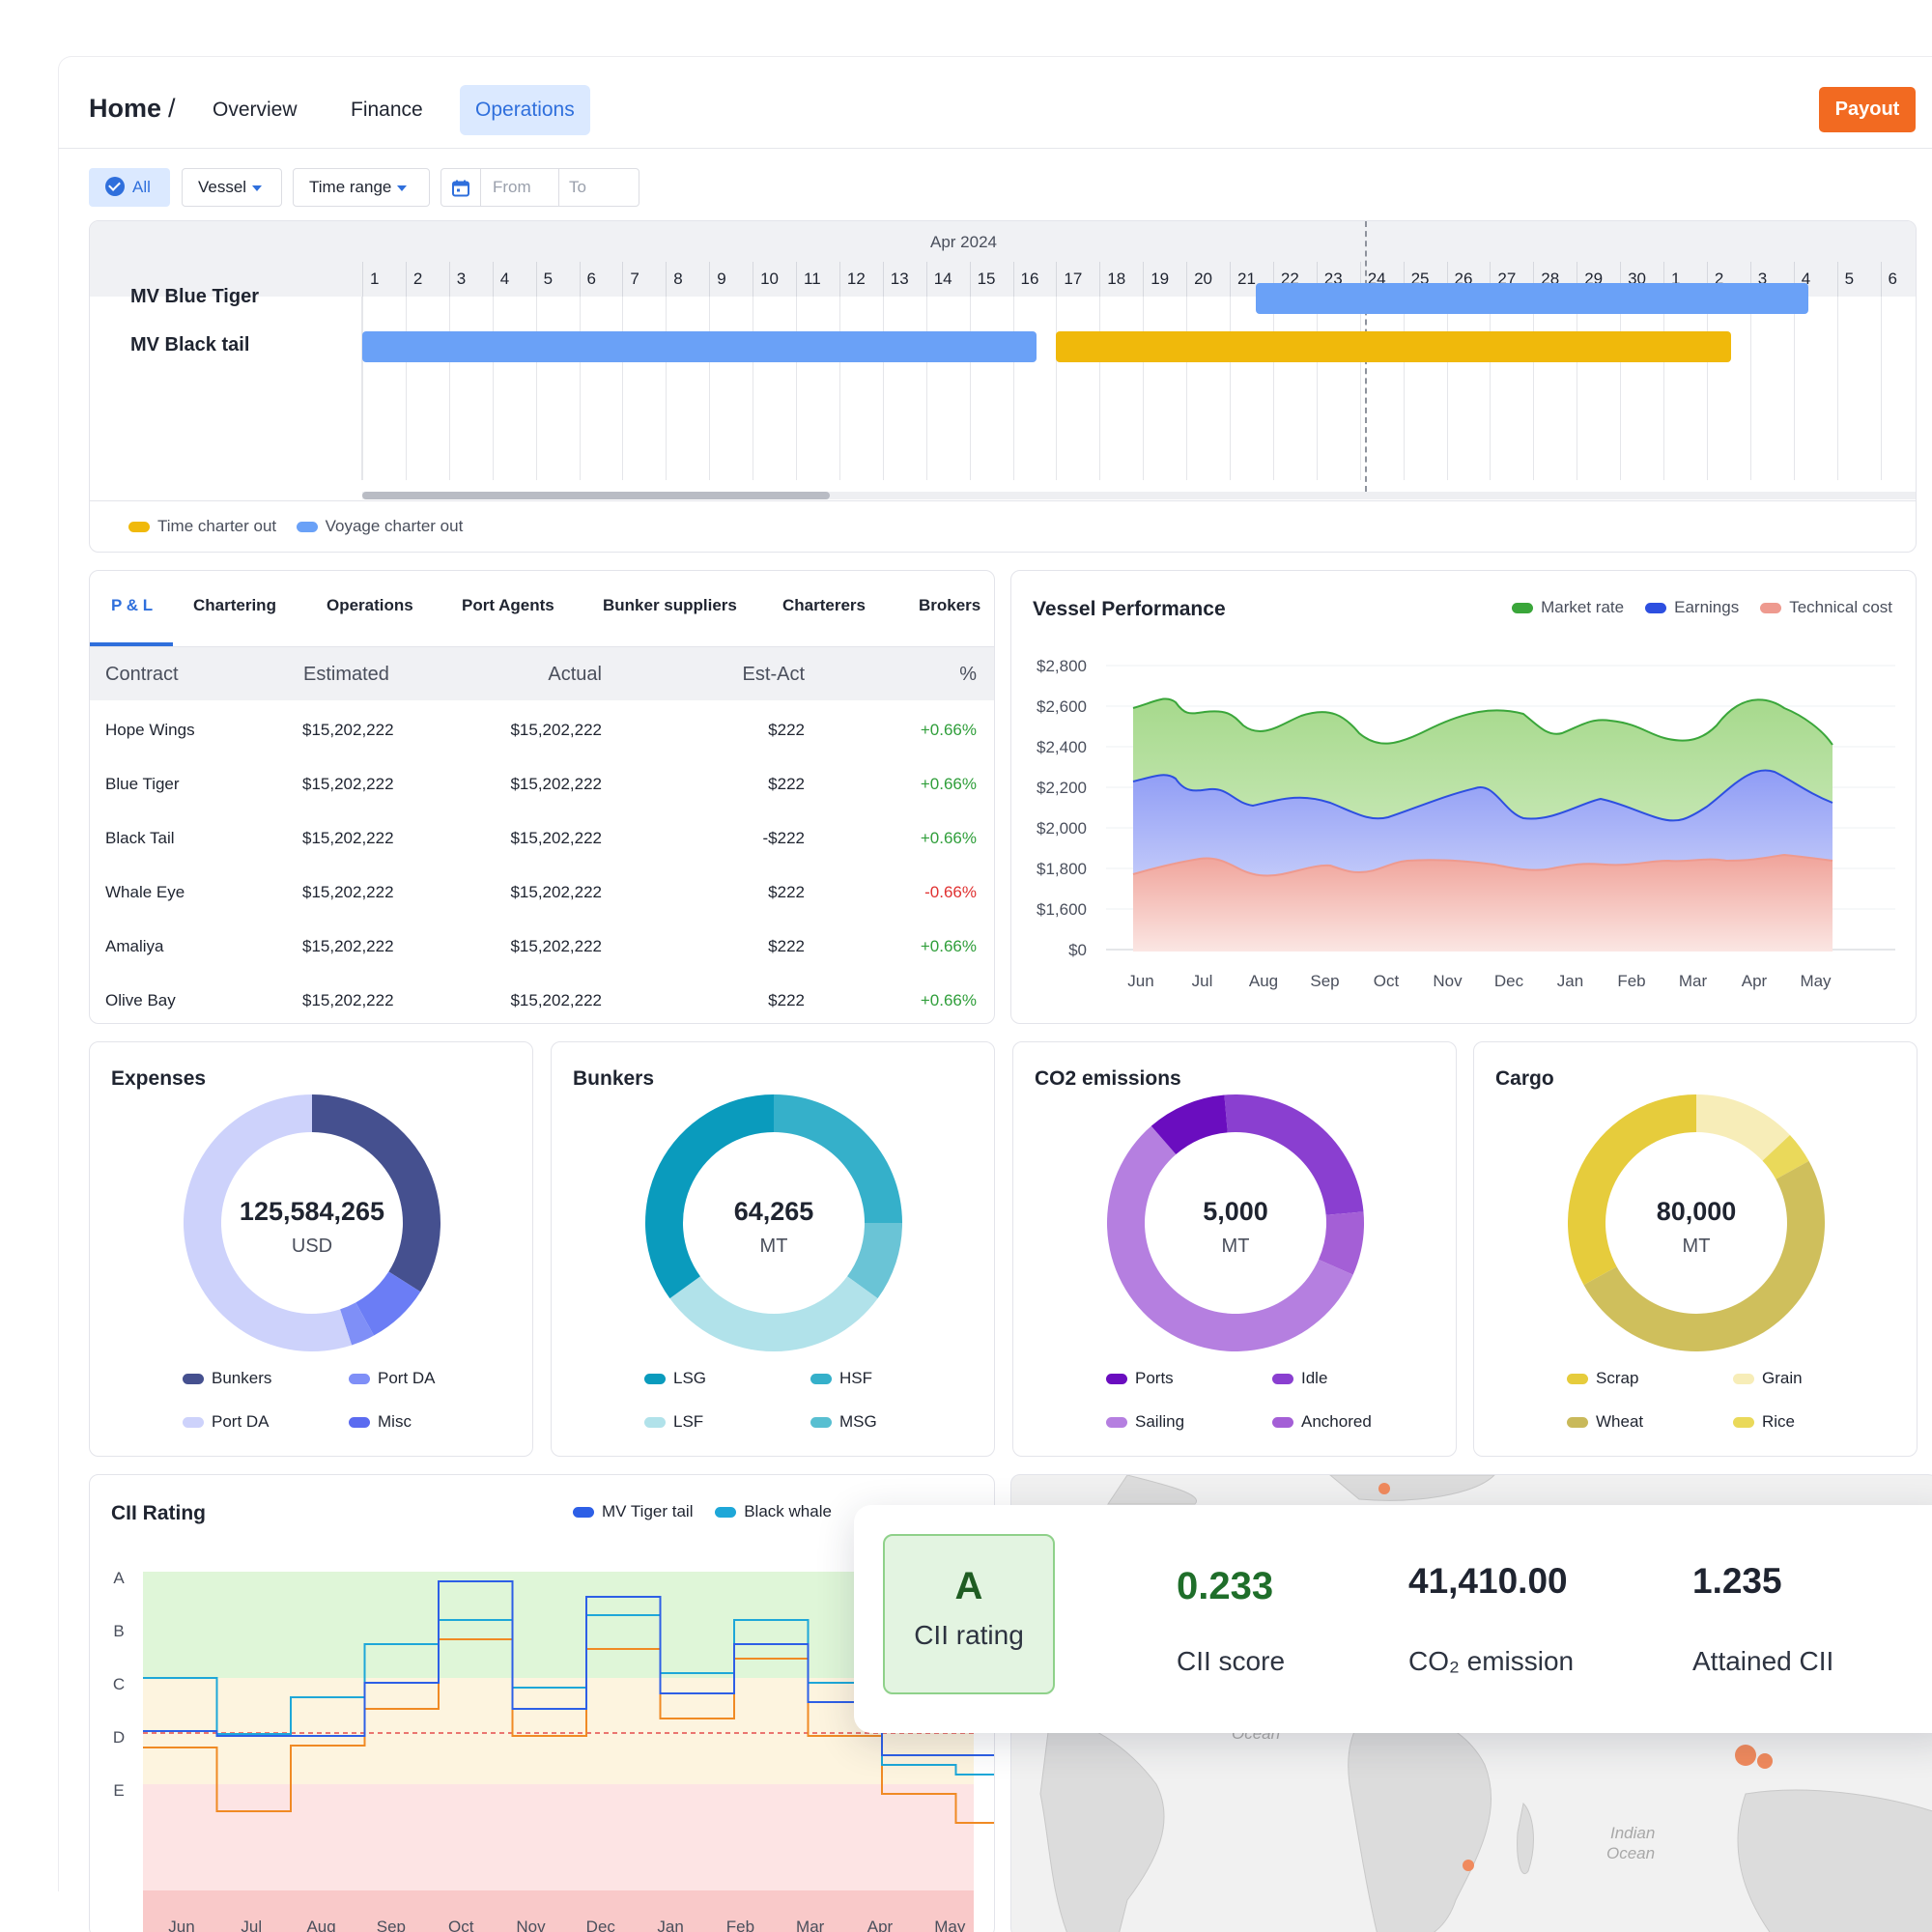 This screenshot has height=1932, width=1932. I want to click on date-range-picker: From To, so click(539, 187).